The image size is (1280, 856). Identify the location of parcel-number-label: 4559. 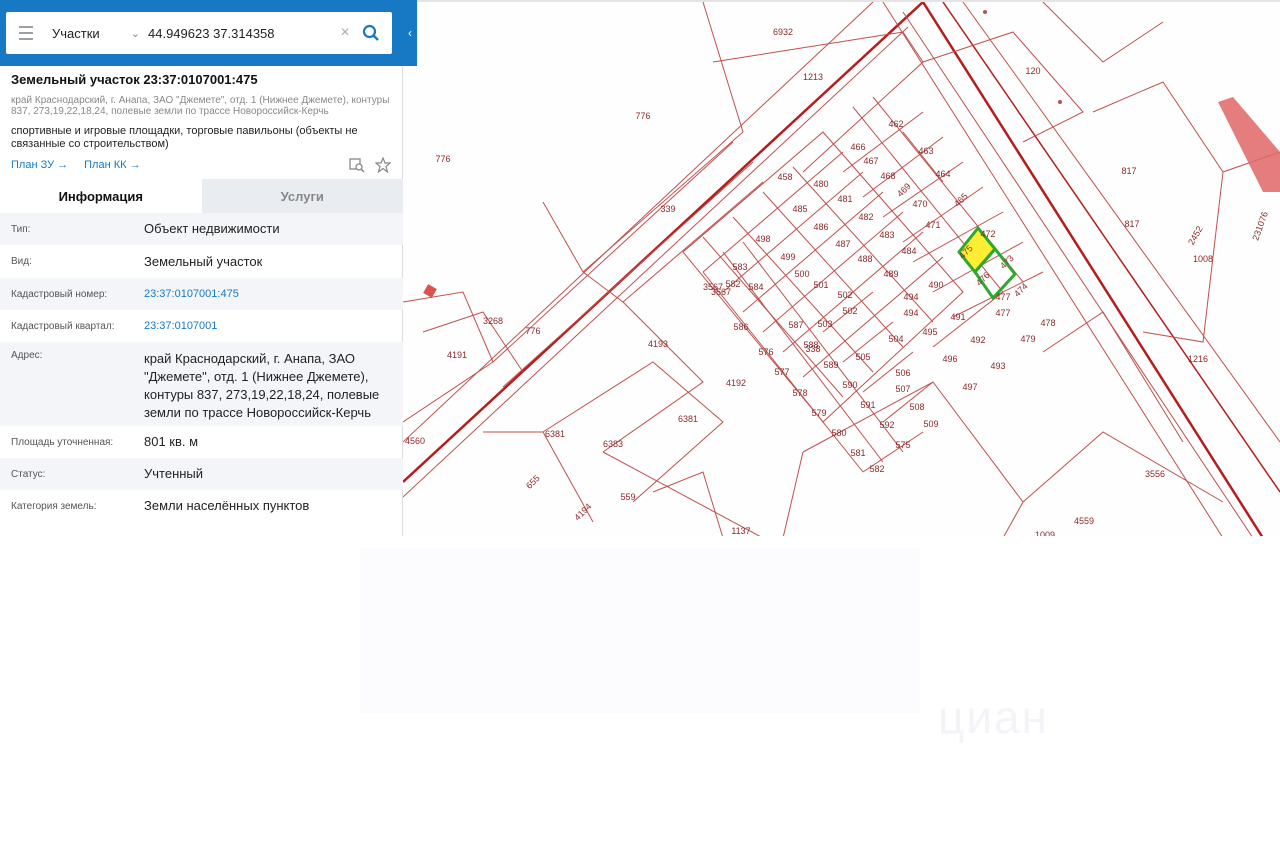
(1084, 521).